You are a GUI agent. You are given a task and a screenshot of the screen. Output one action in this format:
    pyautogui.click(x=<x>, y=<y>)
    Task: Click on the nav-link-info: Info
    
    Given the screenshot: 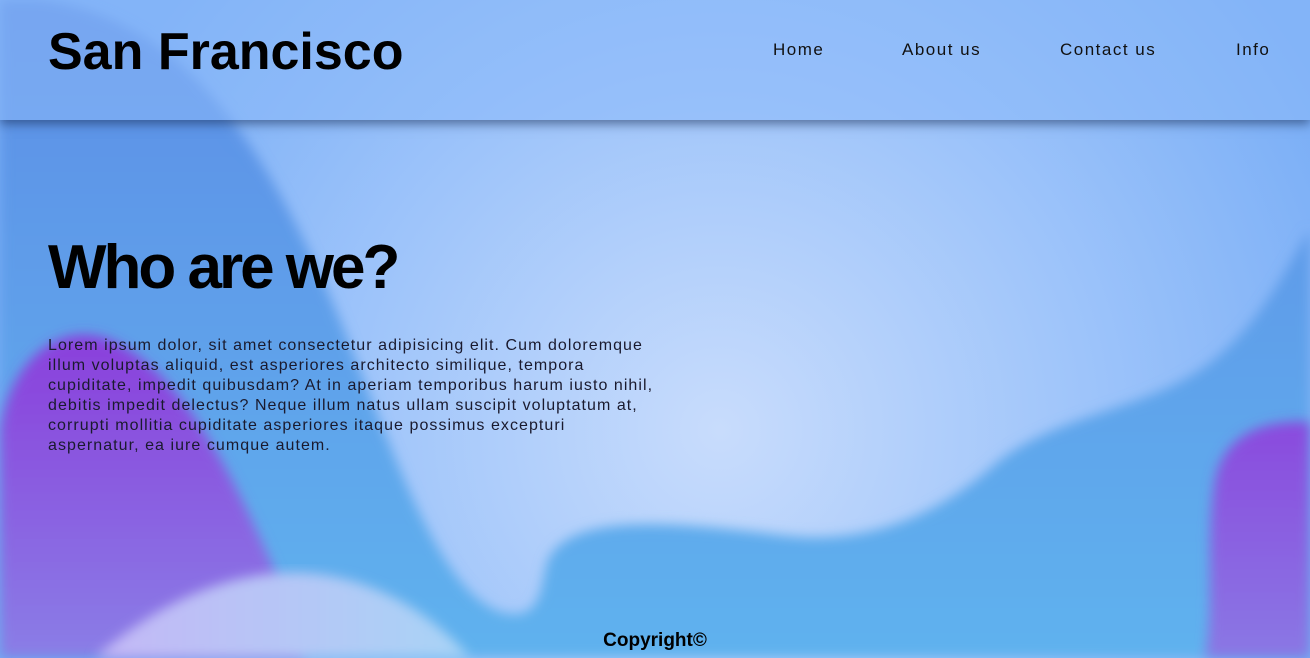 What is the action you would take?
    pyautogui.click(x=1253, y=50)
    